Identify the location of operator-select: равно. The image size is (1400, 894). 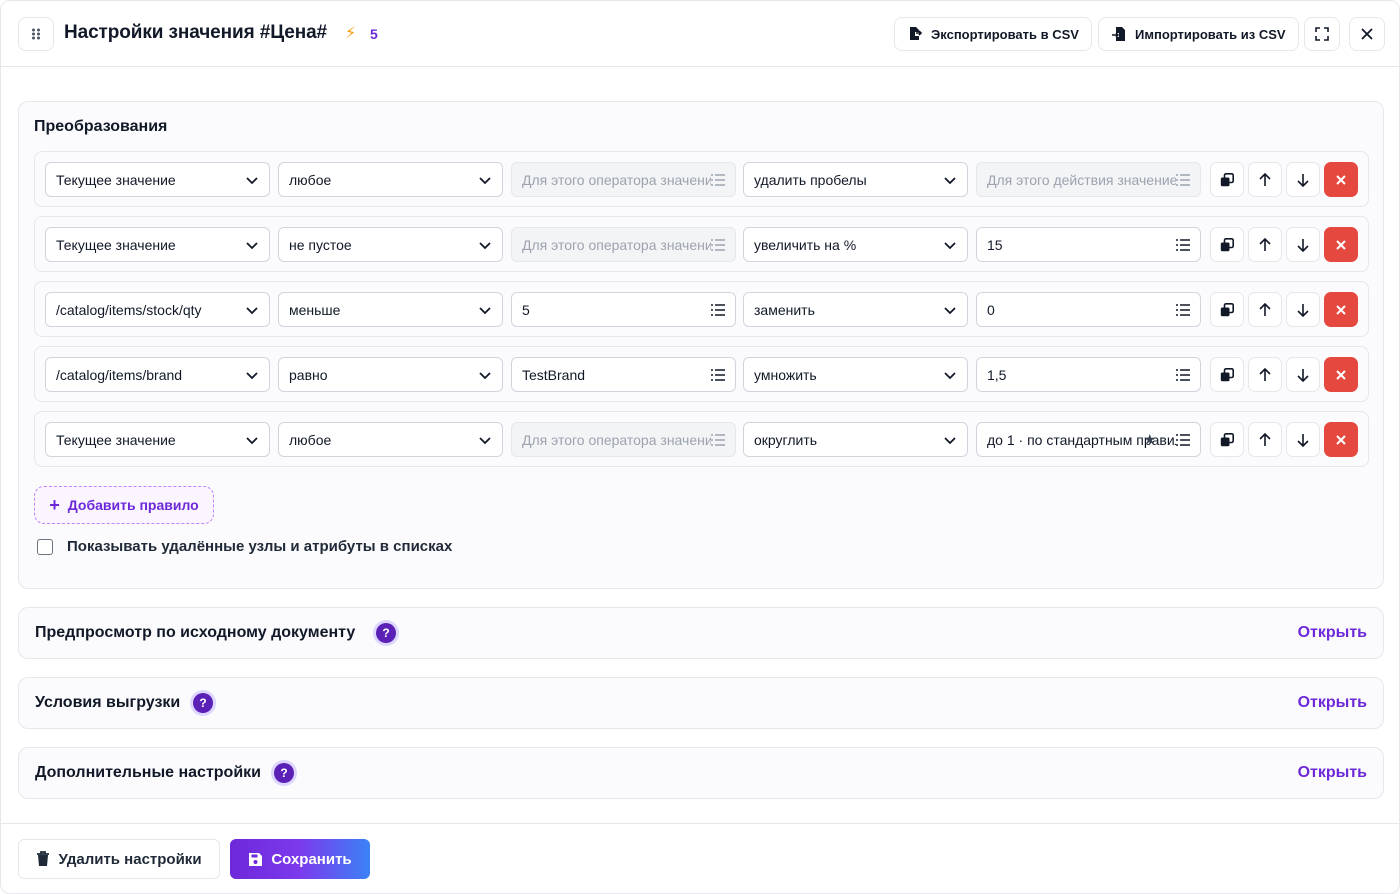
(390, 374).